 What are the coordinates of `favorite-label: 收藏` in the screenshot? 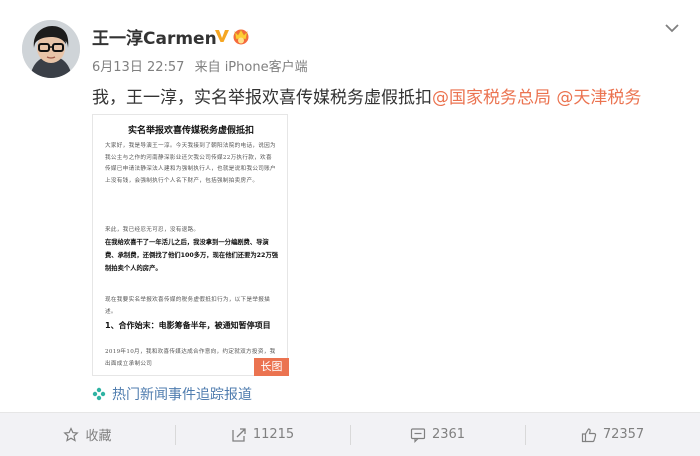 It's located at (98, 436).